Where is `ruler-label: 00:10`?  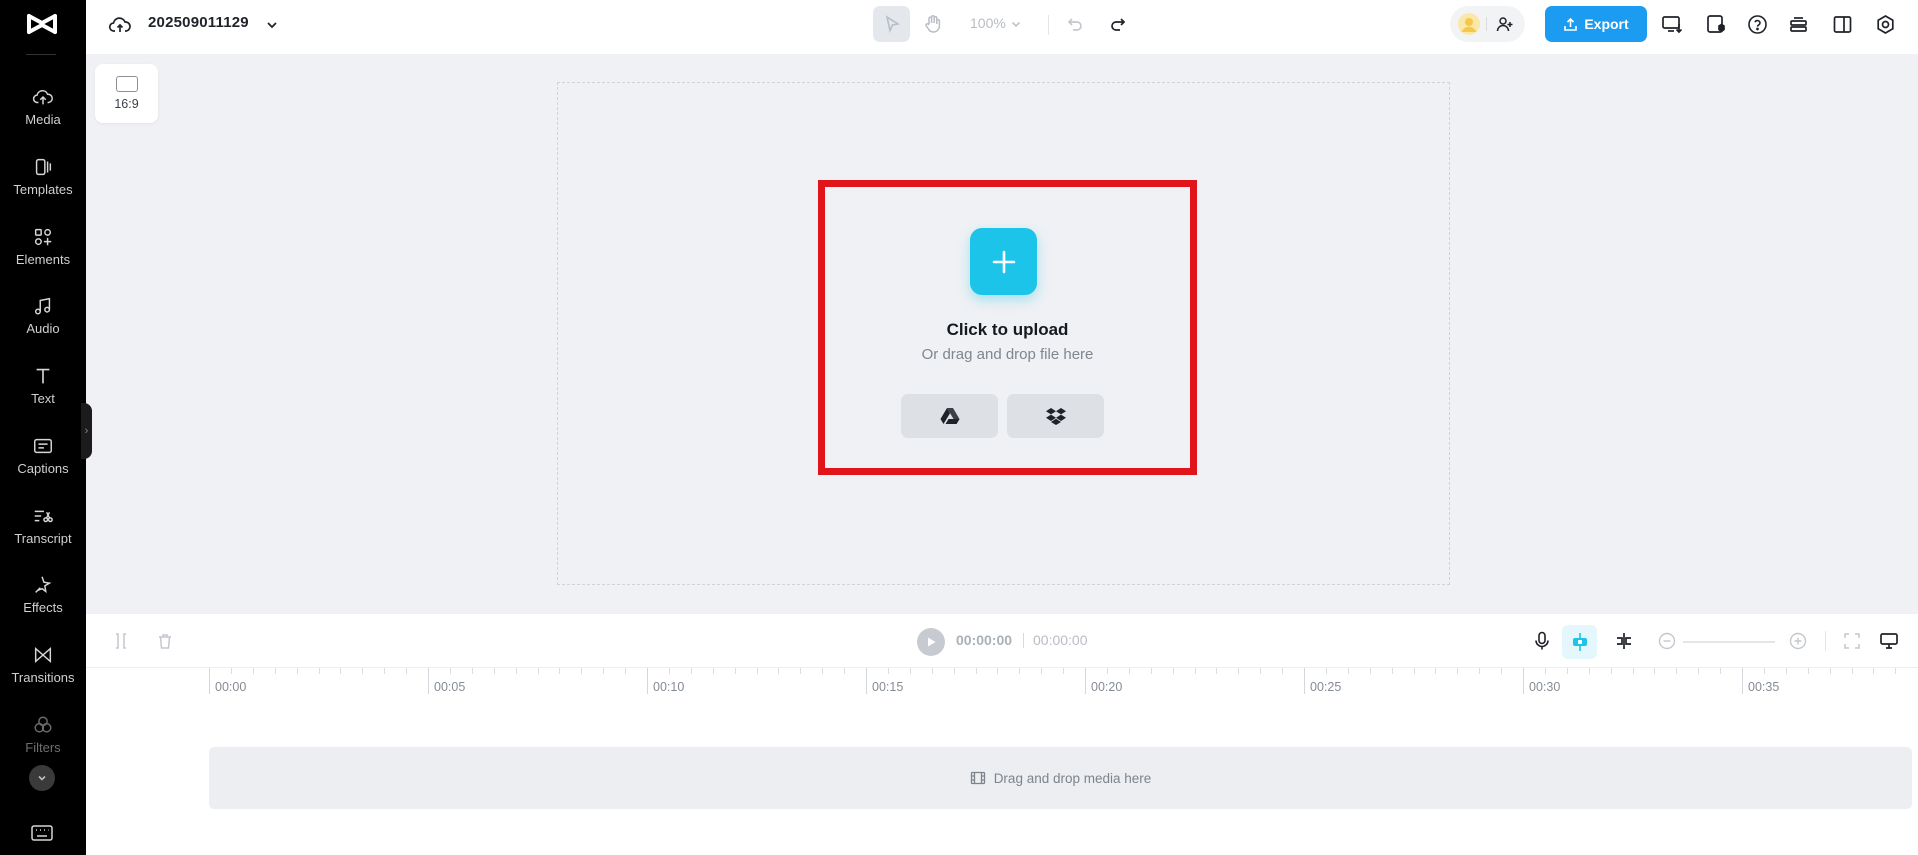
ruler-label: 00:10 is located at coordinates (669, 687).